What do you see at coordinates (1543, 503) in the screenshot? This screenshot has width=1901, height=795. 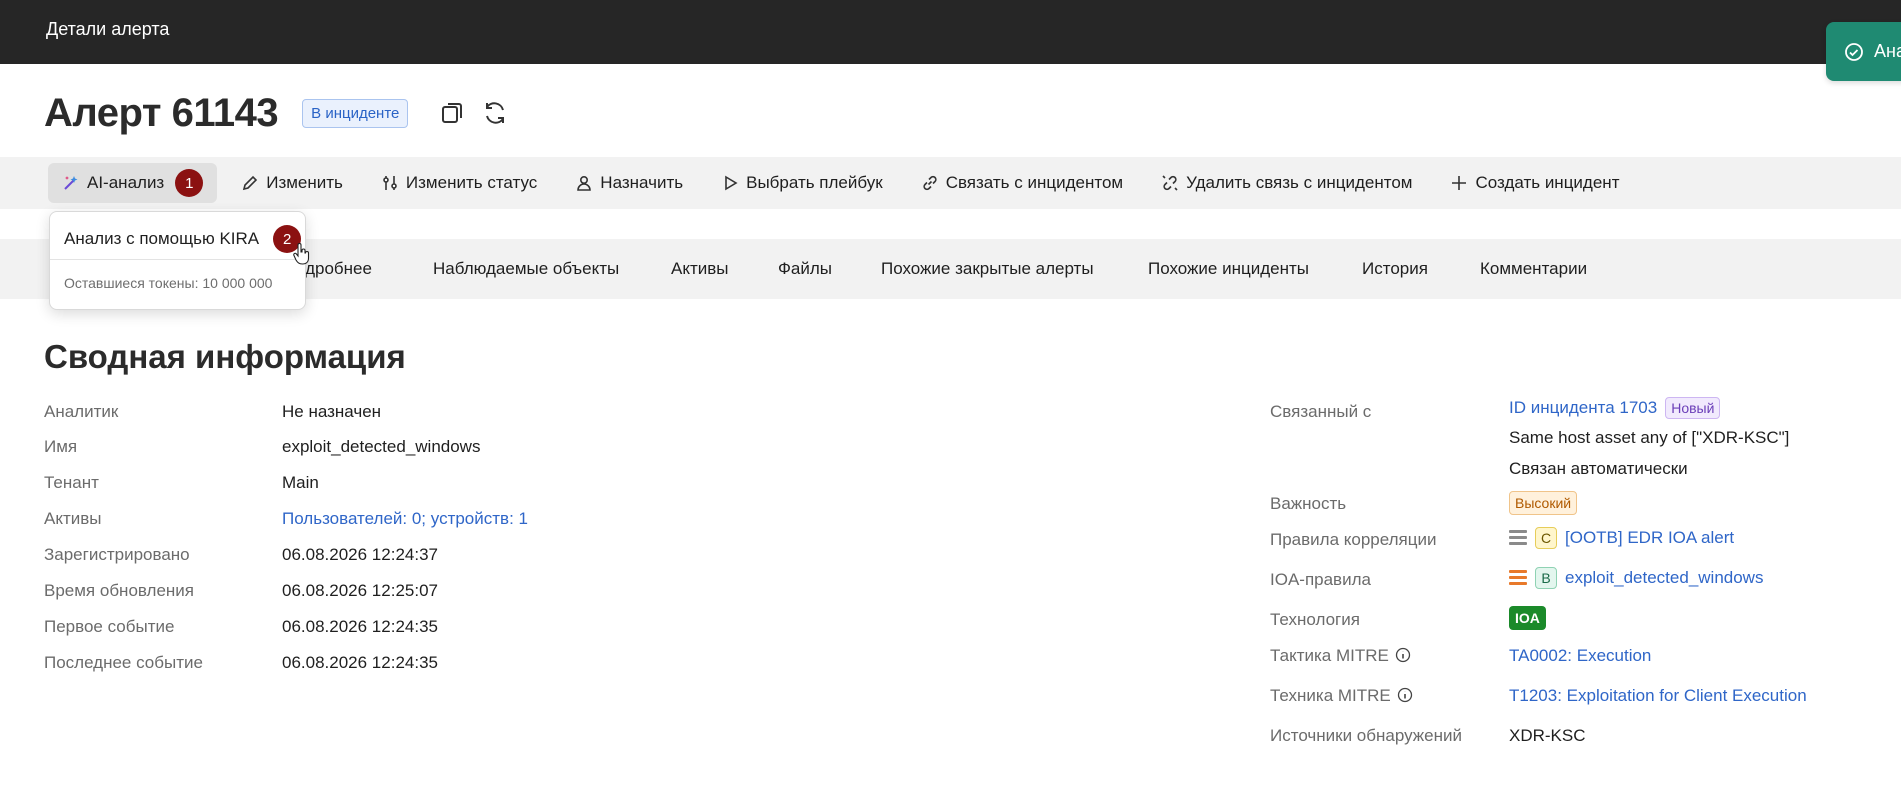 I see `severity-badge: Высокий` at bounding box center [1543, 503].